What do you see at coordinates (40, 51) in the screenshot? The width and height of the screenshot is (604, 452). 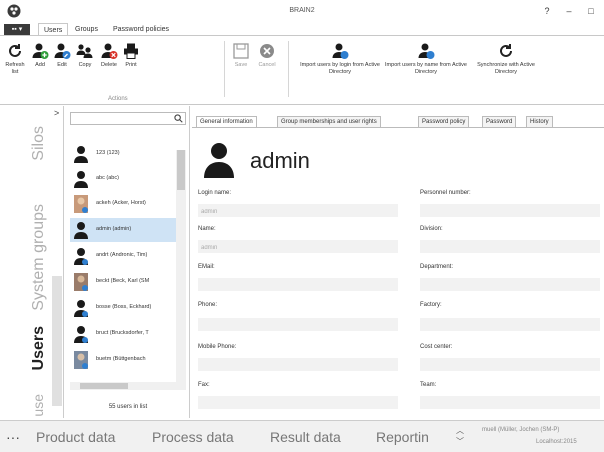 I see `add-user-icon` at bounding box center [40, 51].